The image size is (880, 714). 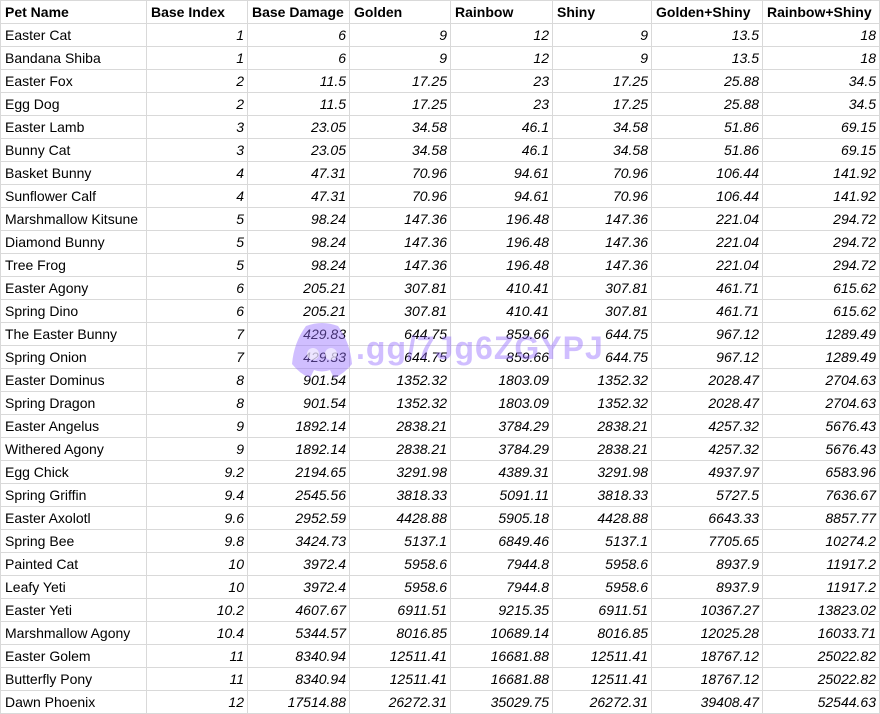 I want to click on cell-base-damage: 2952.59, so click(x=298, y=518).